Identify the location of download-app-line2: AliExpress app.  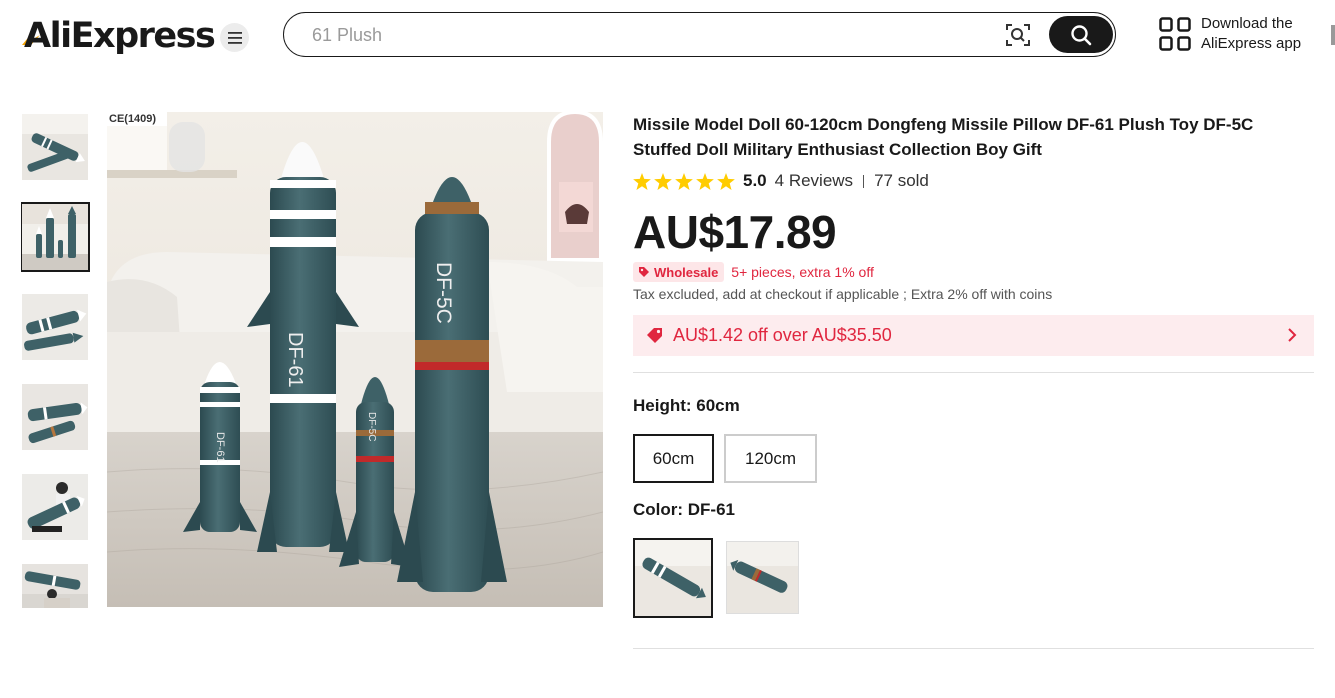
(1251, 43).